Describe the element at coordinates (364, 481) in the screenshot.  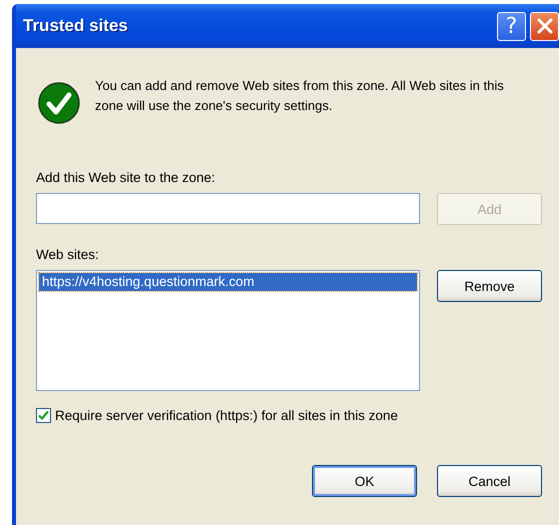
I see `dialog-button: OK` at that location.